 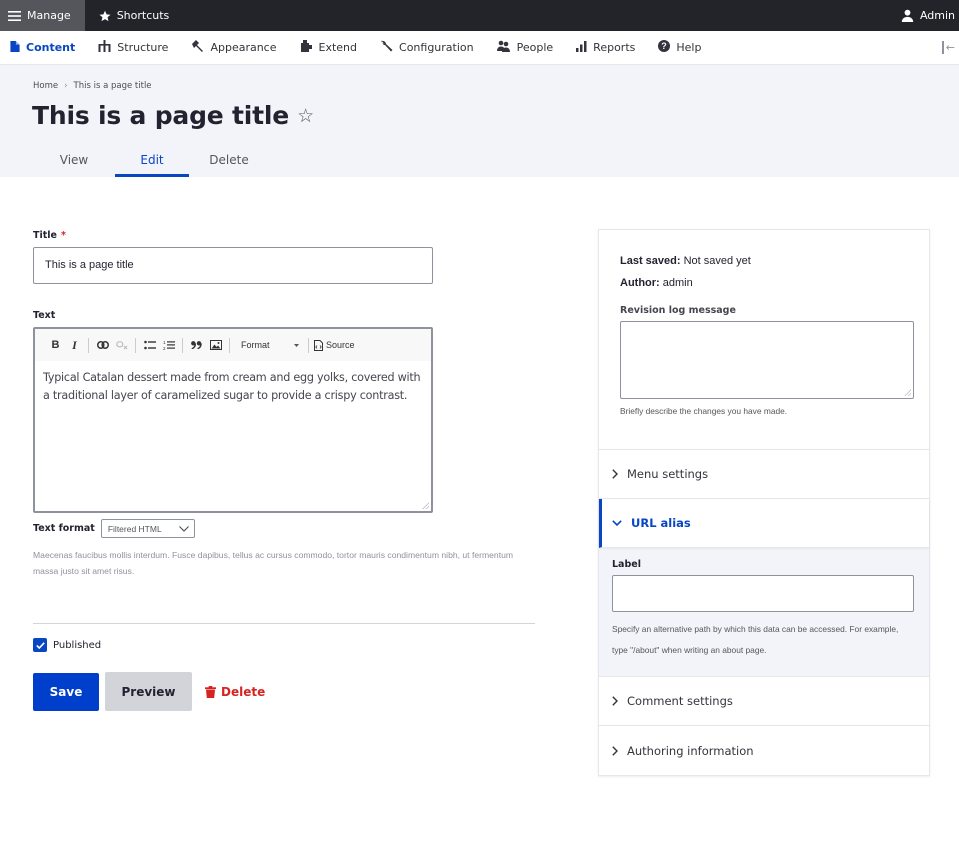 I want to click on image-icon, so click(x=215, y=345).